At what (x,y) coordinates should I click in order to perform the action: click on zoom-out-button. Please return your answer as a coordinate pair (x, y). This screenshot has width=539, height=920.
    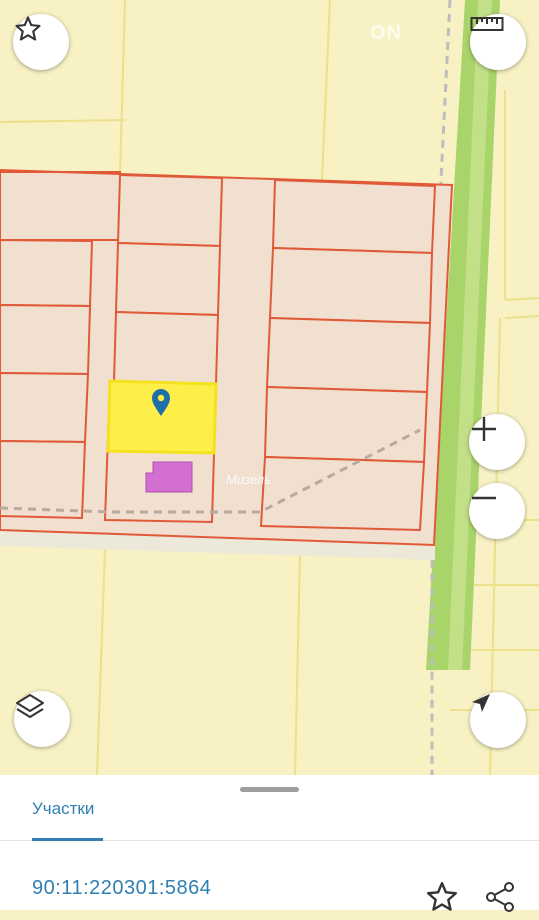
    Looking at the image, I should click on (497, 511).